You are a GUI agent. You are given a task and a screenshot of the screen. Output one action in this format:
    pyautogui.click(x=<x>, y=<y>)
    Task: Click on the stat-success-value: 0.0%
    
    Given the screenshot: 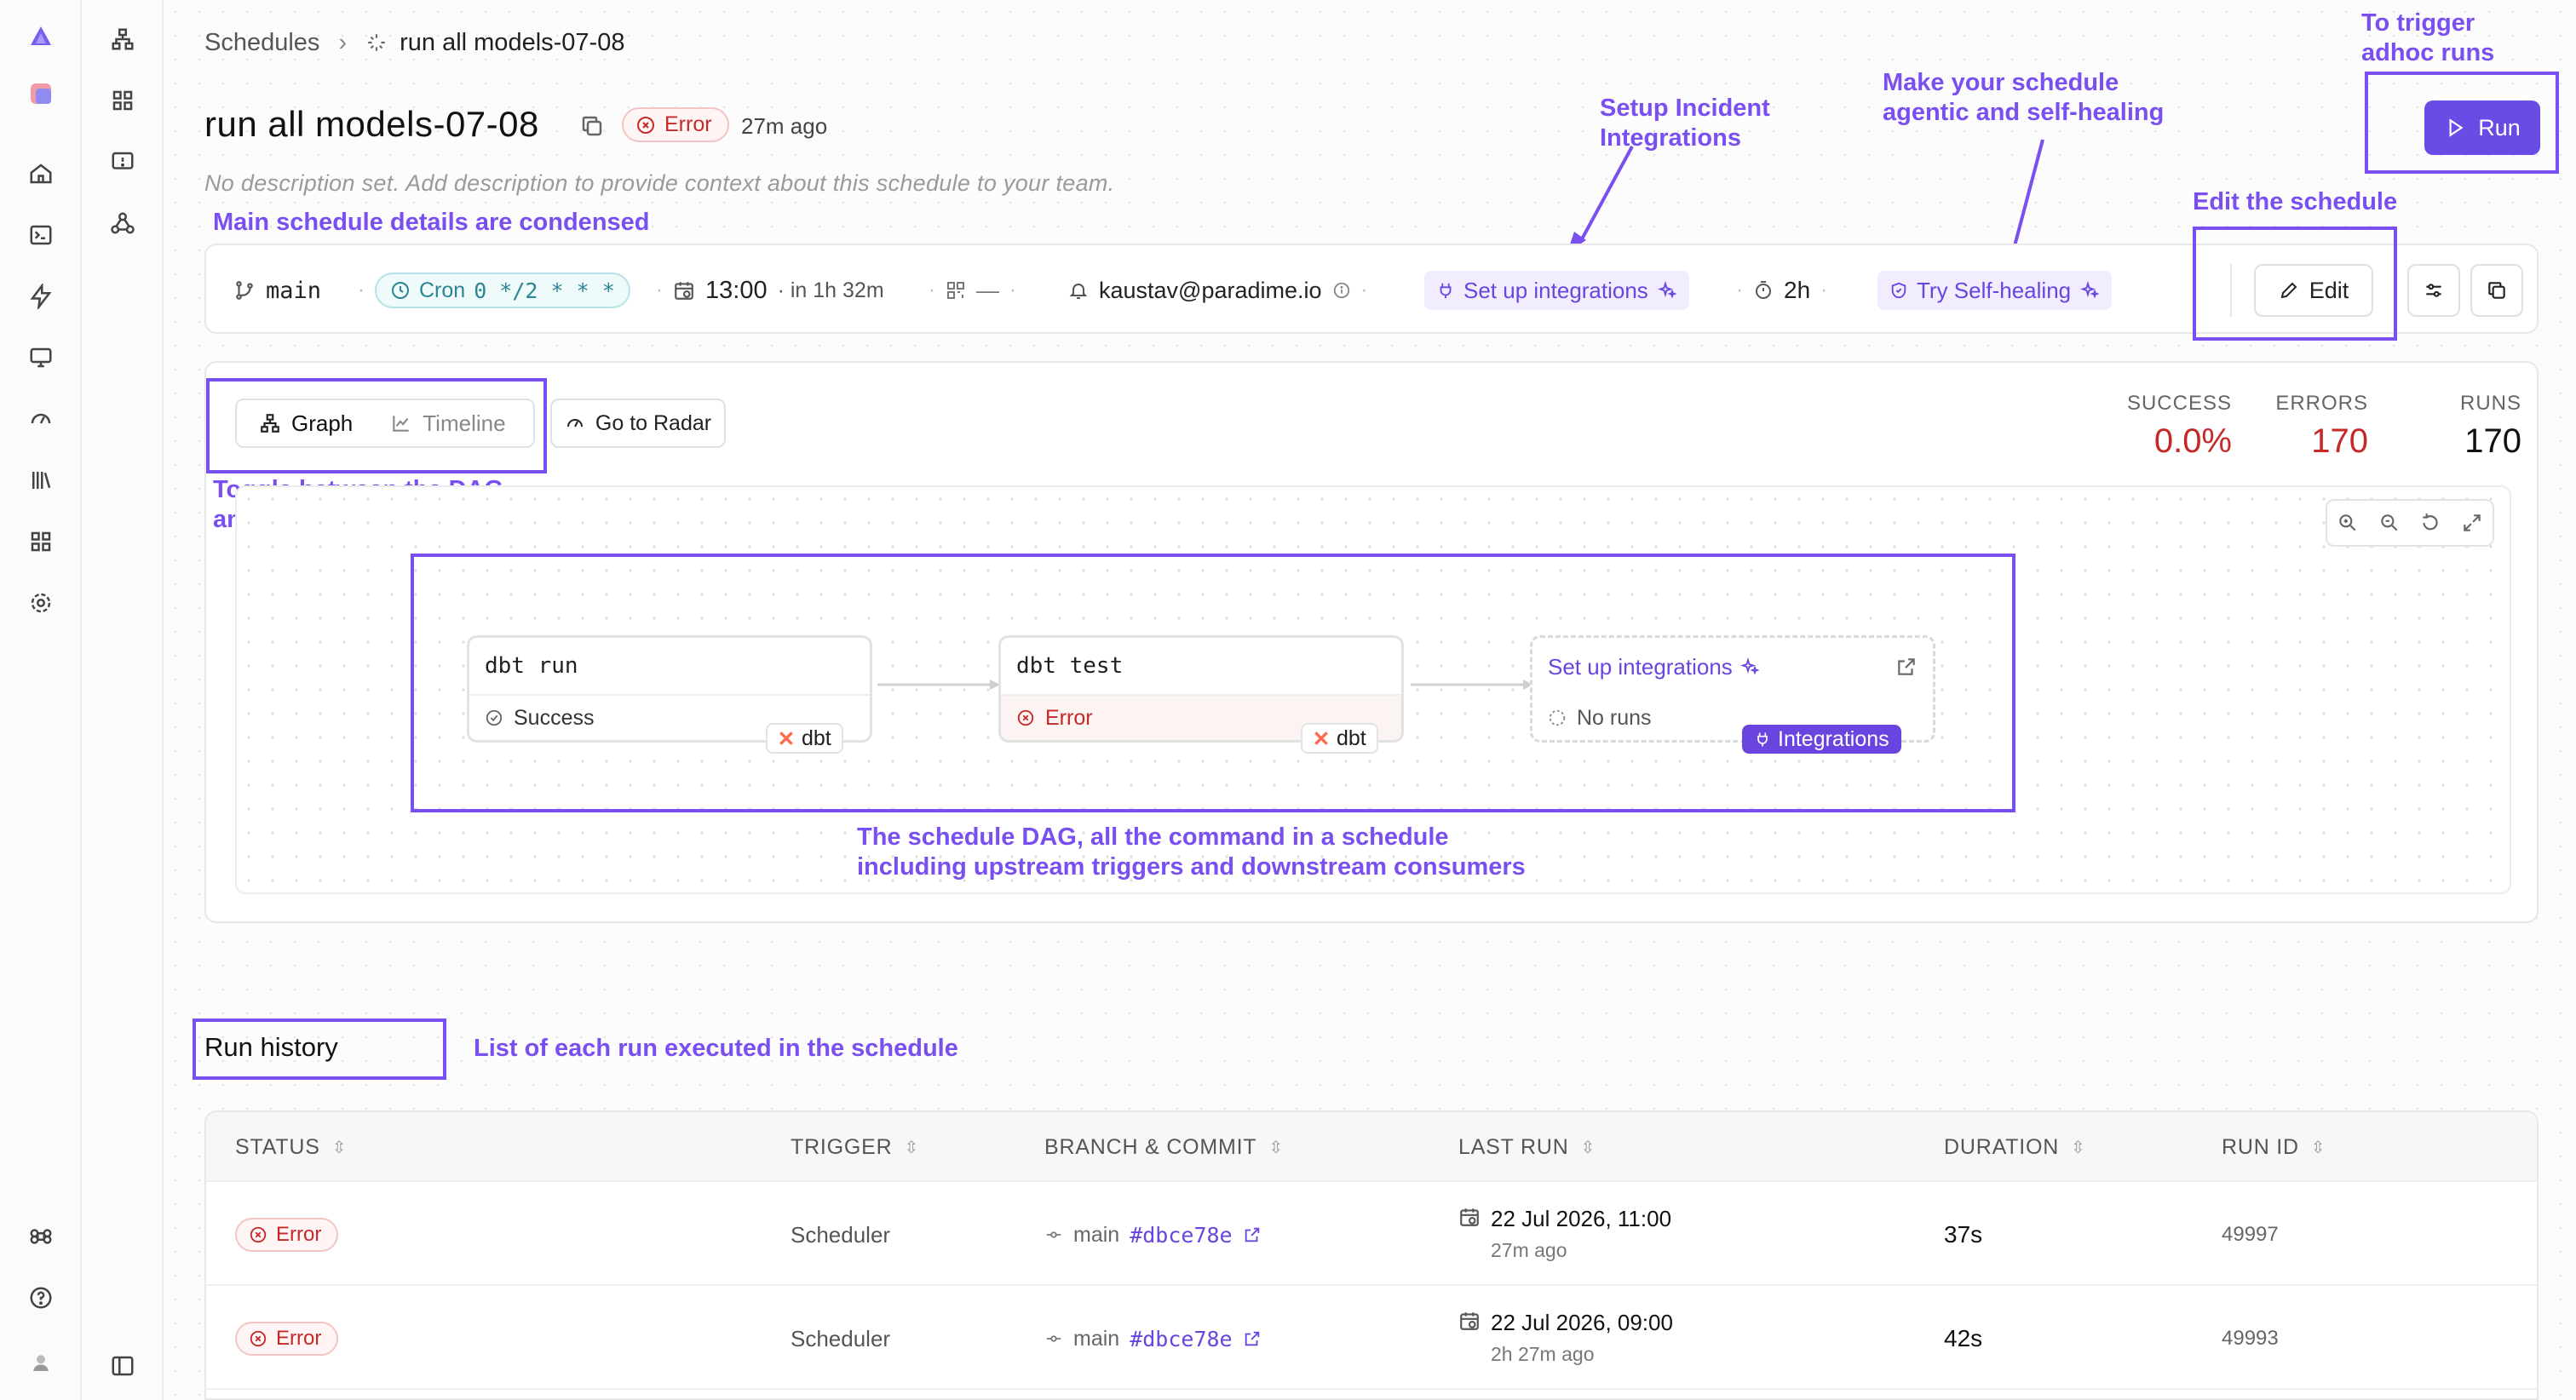 What is the action you would take?
    pyautogui.click(x=2192, y=441)
    